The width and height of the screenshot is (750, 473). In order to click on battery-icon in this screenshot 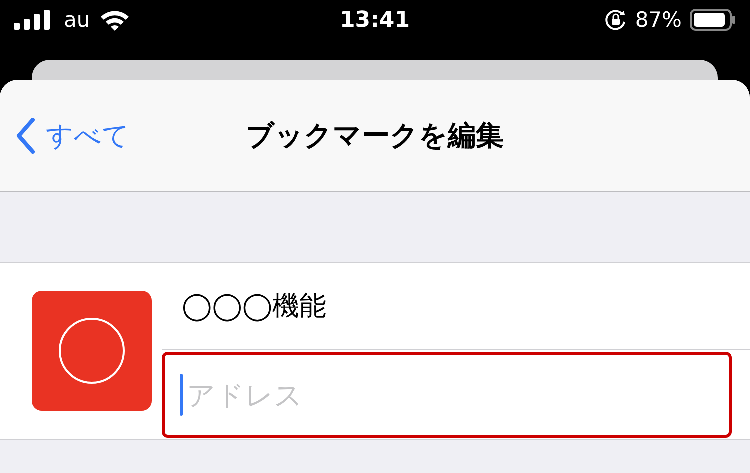, I will do `click(713, 20)`.